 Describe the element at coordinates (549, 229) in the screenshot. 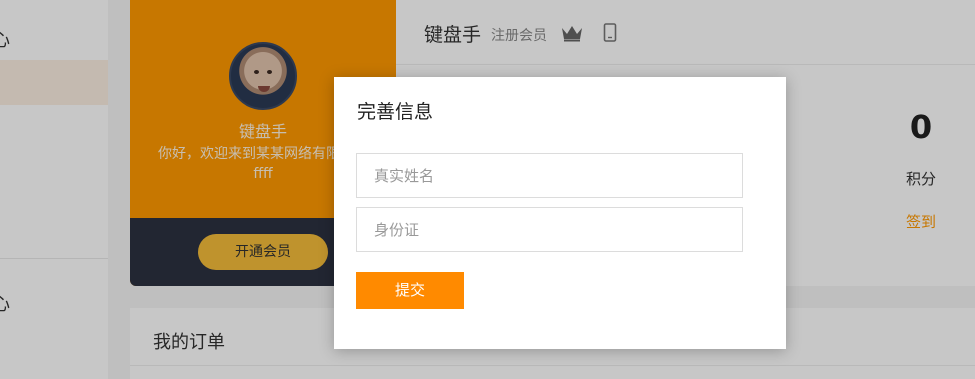

I see `id-card-input` at that location.